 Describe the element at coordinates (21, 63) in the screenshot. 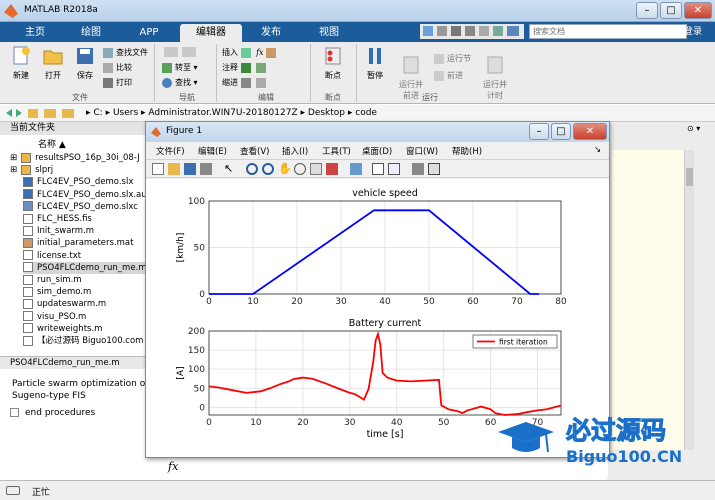

I see `new-button: 新建` at that location.